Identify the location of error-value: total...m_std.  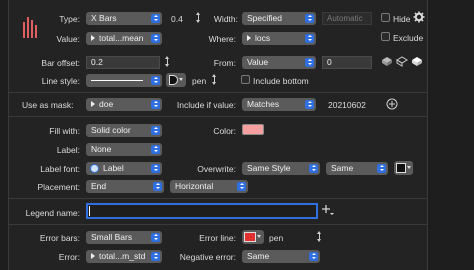
(122, 256).